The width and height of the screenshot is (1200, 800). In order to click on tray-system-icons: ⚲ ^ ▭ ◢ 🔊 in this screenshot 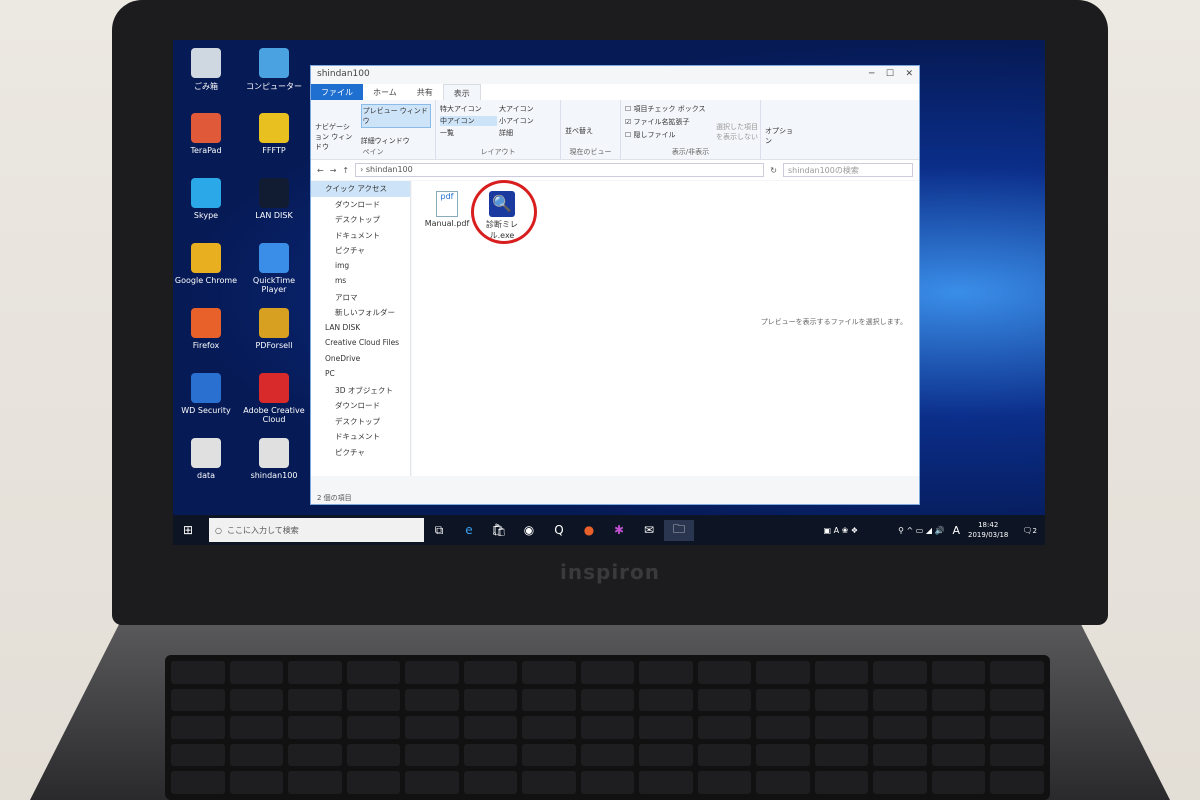, I will do `click(921, 530)`.